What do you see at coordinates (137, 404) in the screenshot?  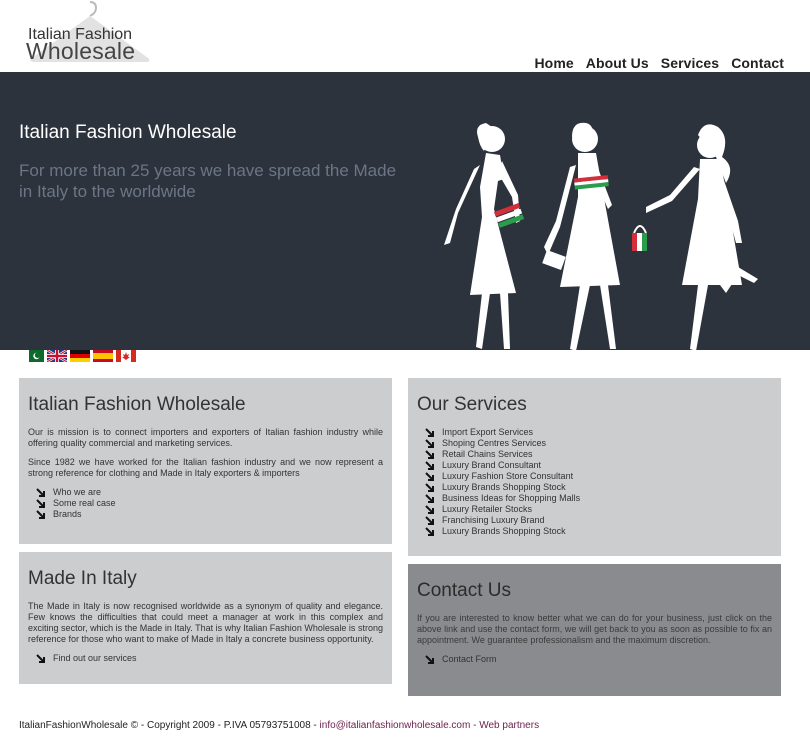 I see `intro-title: Italian Fashion Wholesale` at bounding box center [137, 404].